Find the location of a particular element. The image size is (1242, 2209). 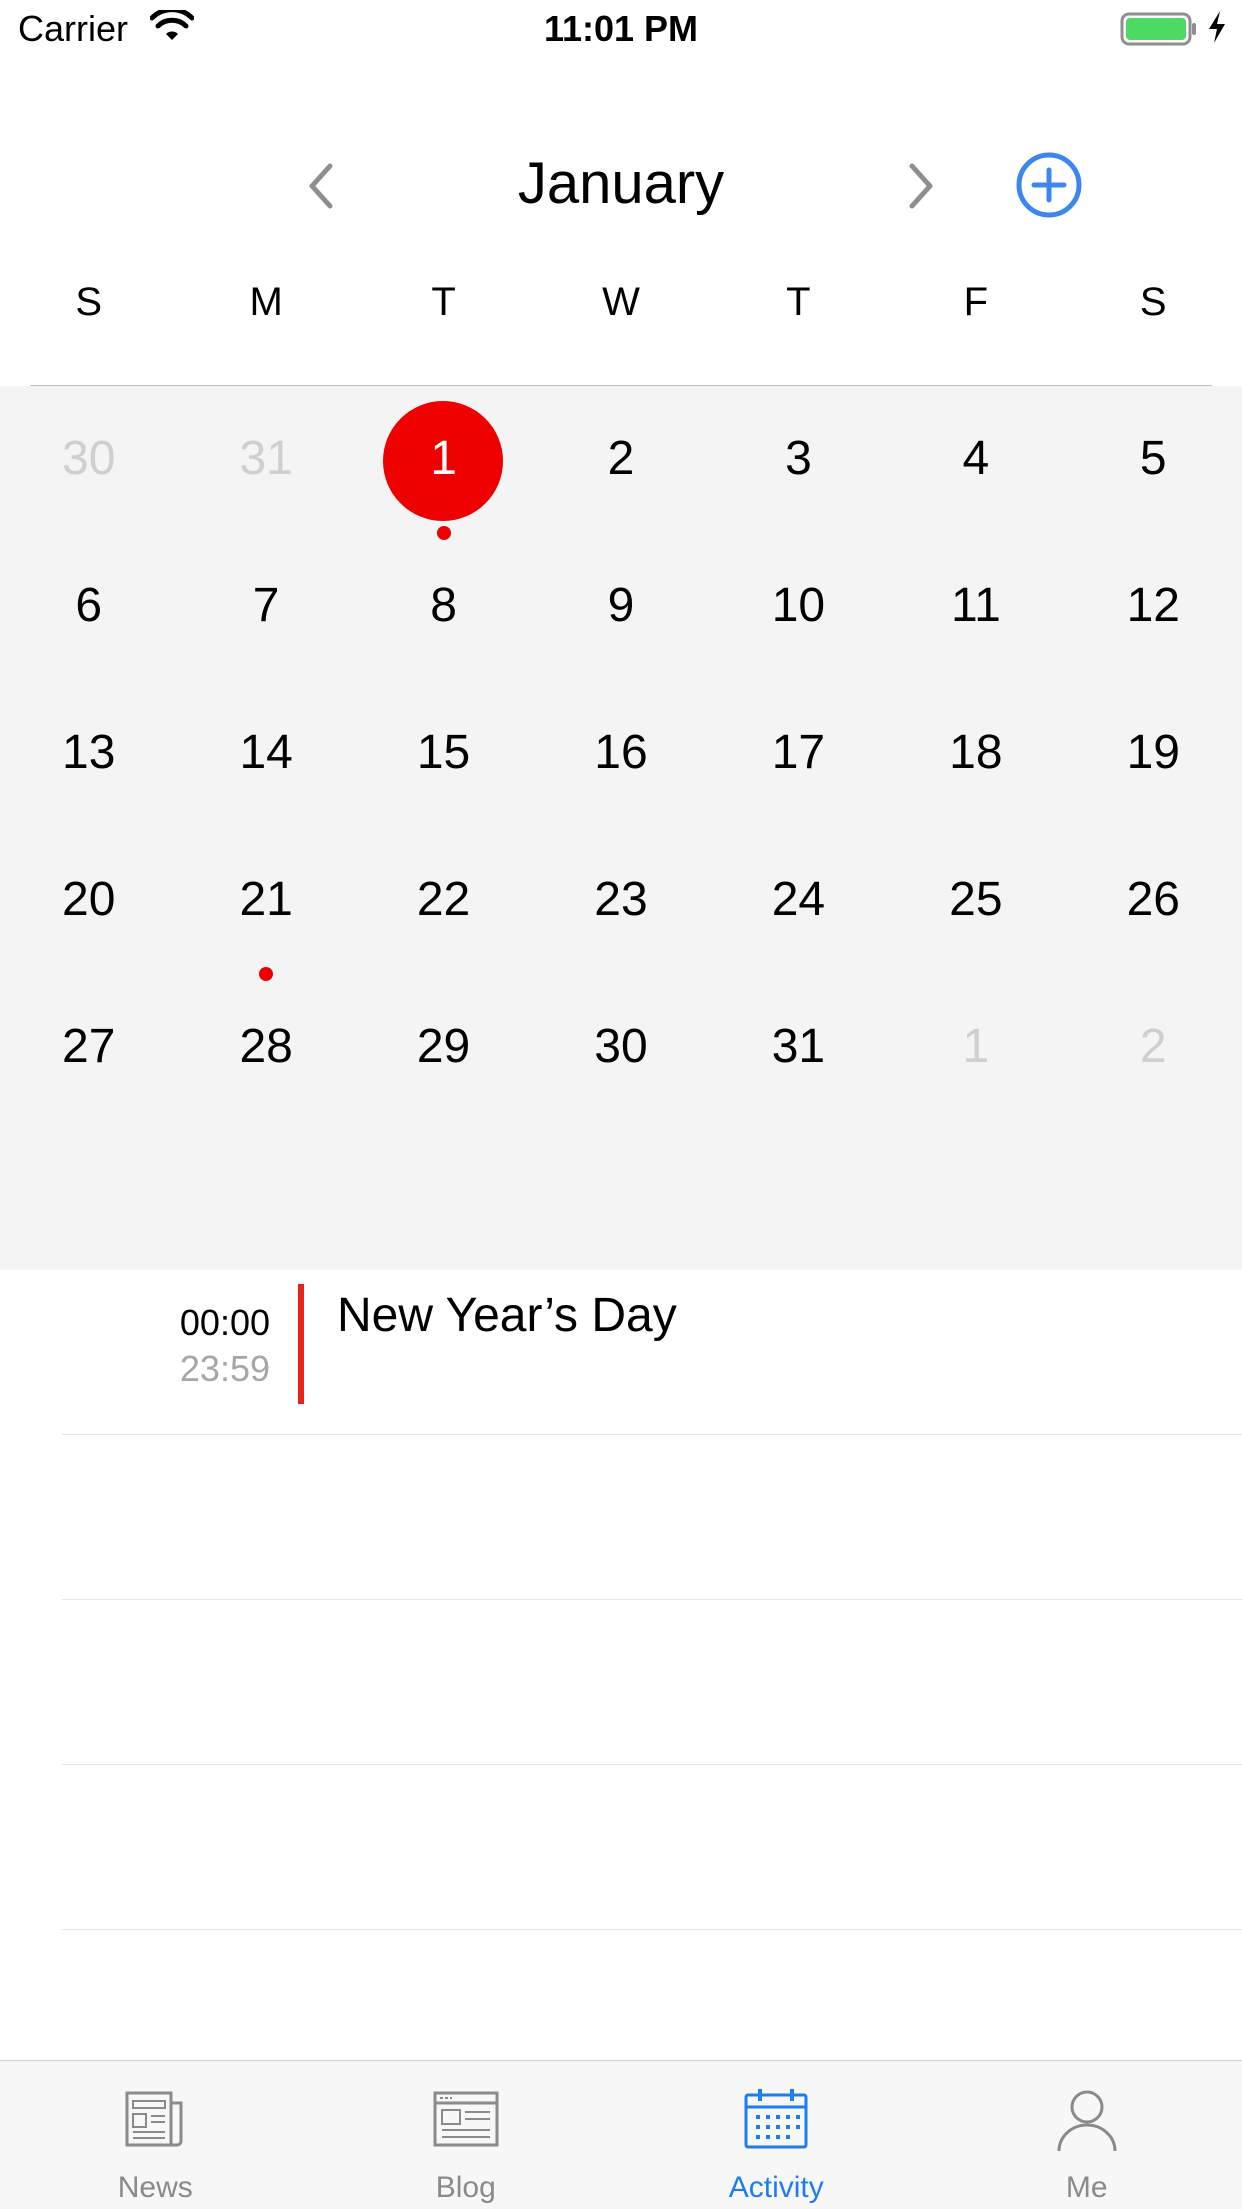

day-number: 6 is located at coordinates (88, 606).